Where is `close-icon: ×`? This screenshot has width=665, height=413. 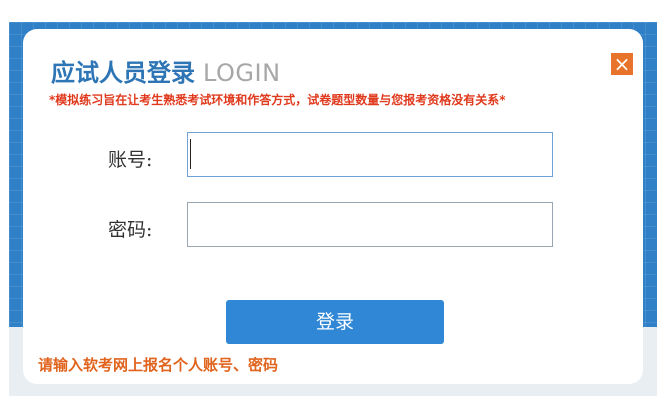
close-icon: × is located at coordinates (622, 64).